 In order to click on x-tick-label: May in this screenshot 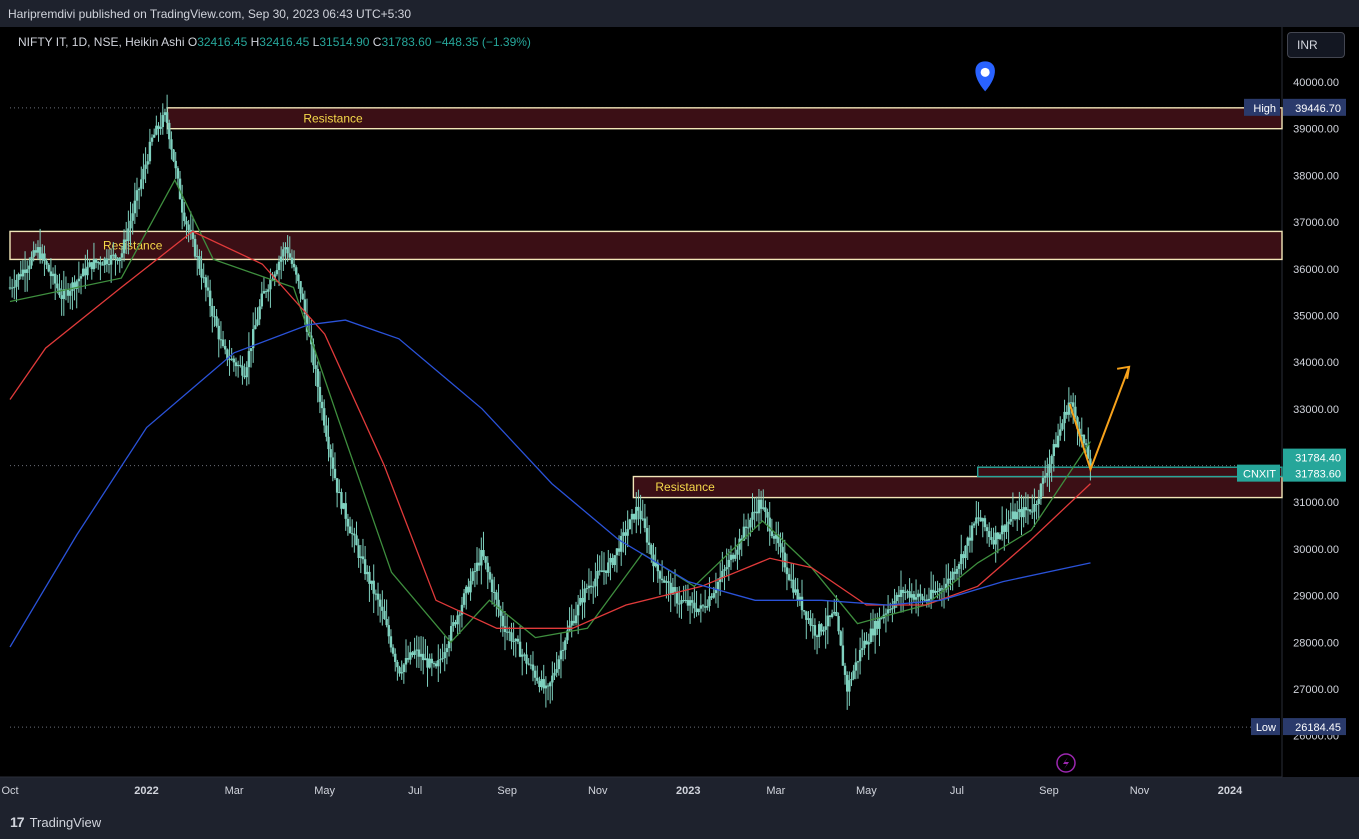, I will do `click(324, 791)`.